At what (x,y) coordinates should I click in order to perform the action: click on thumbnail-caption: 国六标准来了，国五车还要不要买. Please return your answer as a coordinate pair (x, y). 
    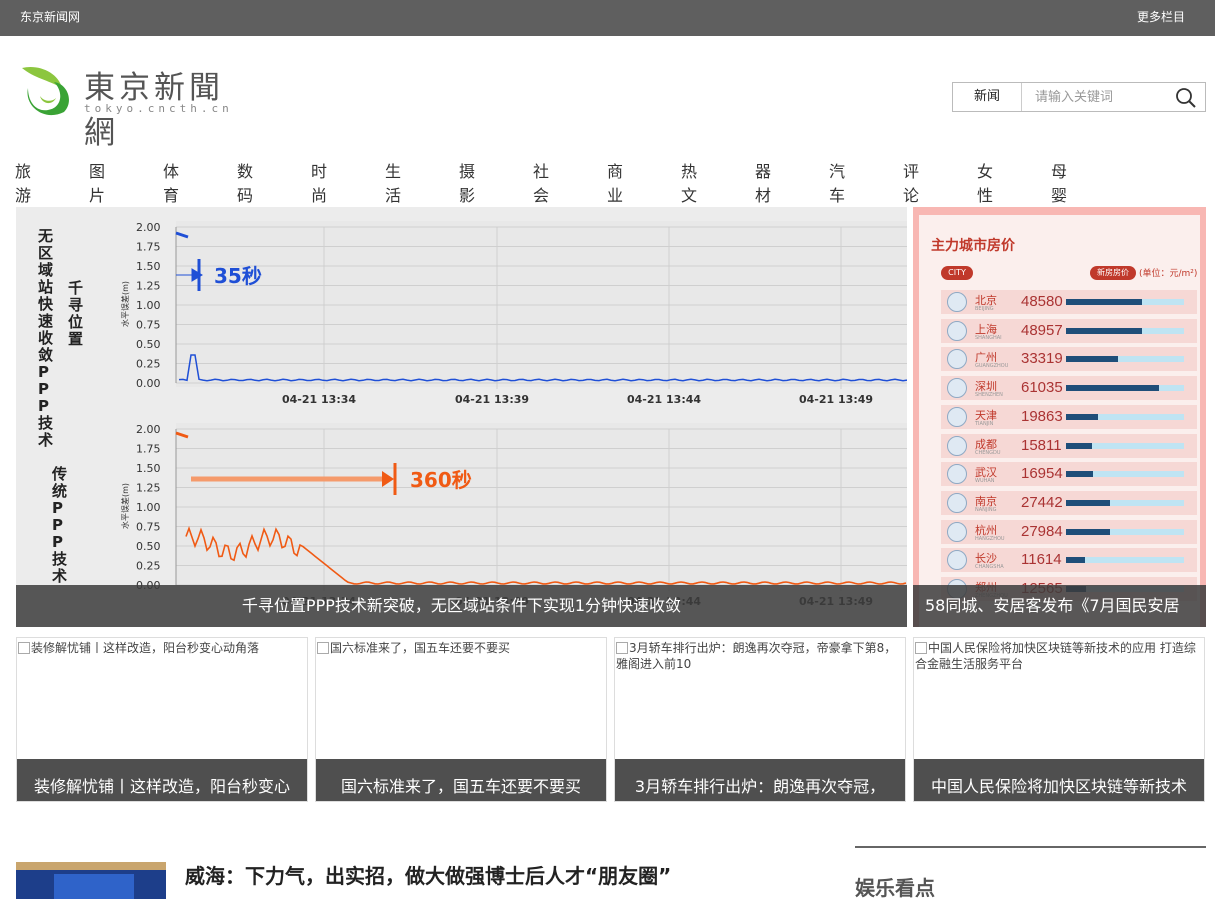
    Looking at the image, I should click on (461, 780).